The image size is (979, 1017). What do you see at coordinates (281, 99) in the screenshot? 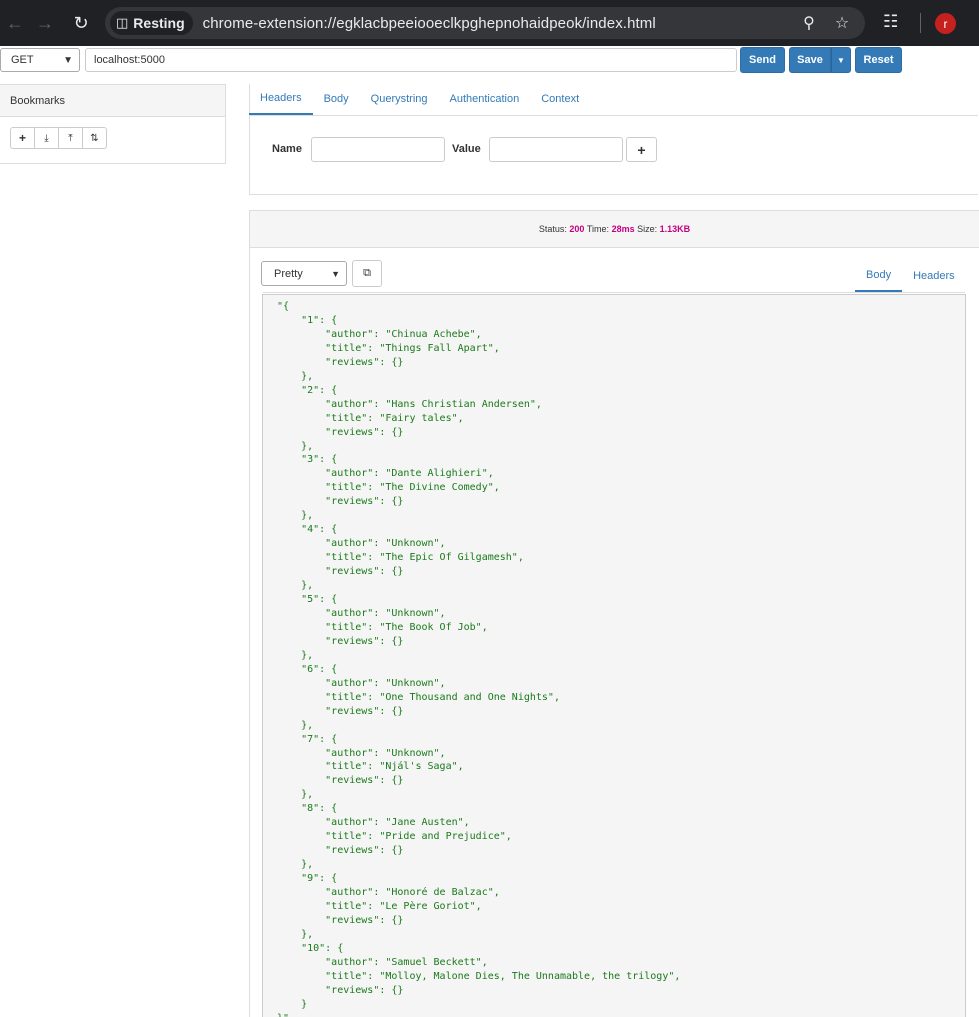
I see `tab-headers: Headers` at bounding box center [281, 99].